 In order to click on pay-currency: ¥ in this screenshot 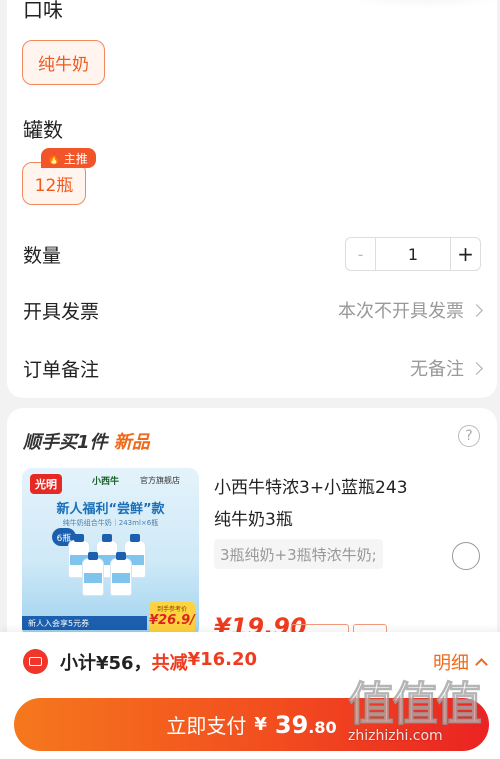, I will do `click(260, 724)`.